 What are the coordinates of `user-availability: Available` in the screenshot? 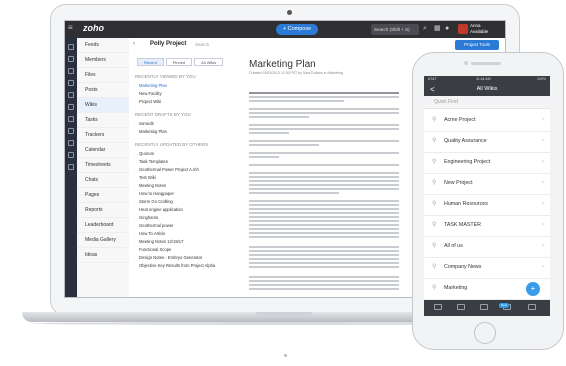 It's located at (479, 31).